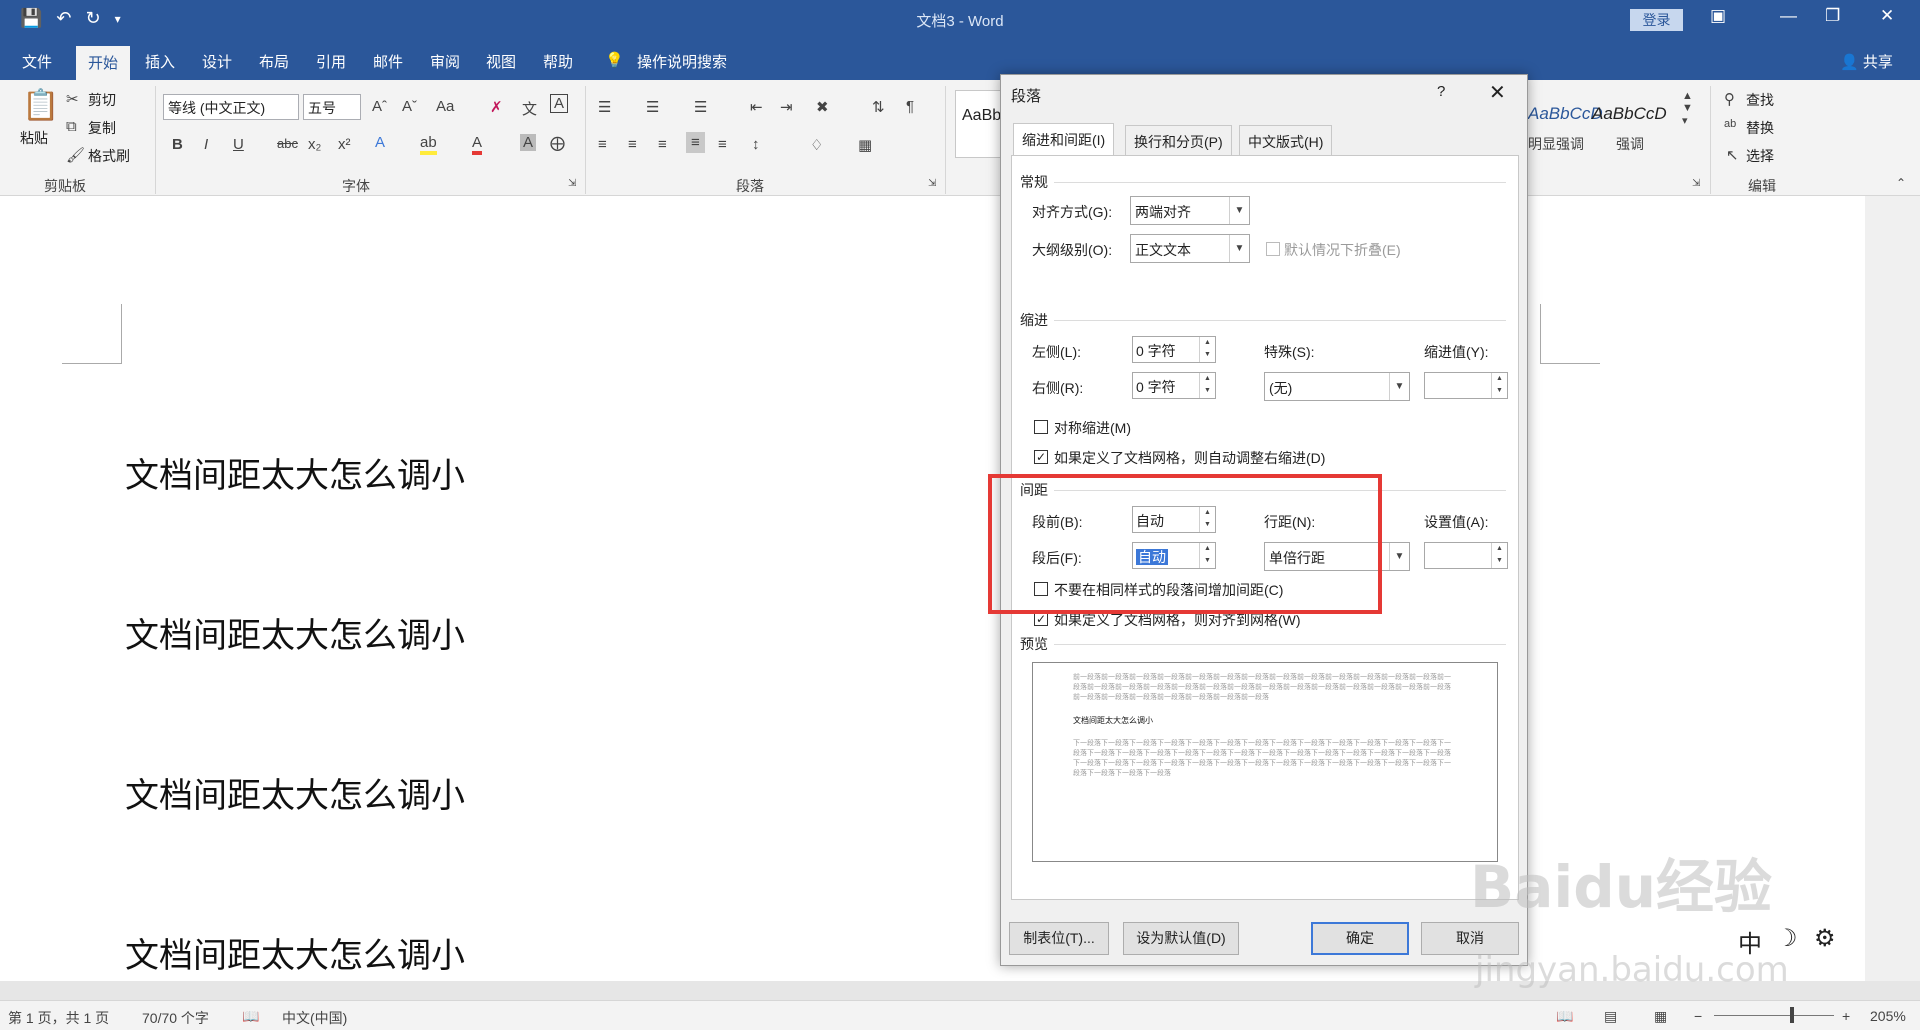 This screenshot has height=1030, width=1920. Describe the element at coordinates (409, 106) in the screenshot. I see `shrink-font-icon: Aˇ` at that location.